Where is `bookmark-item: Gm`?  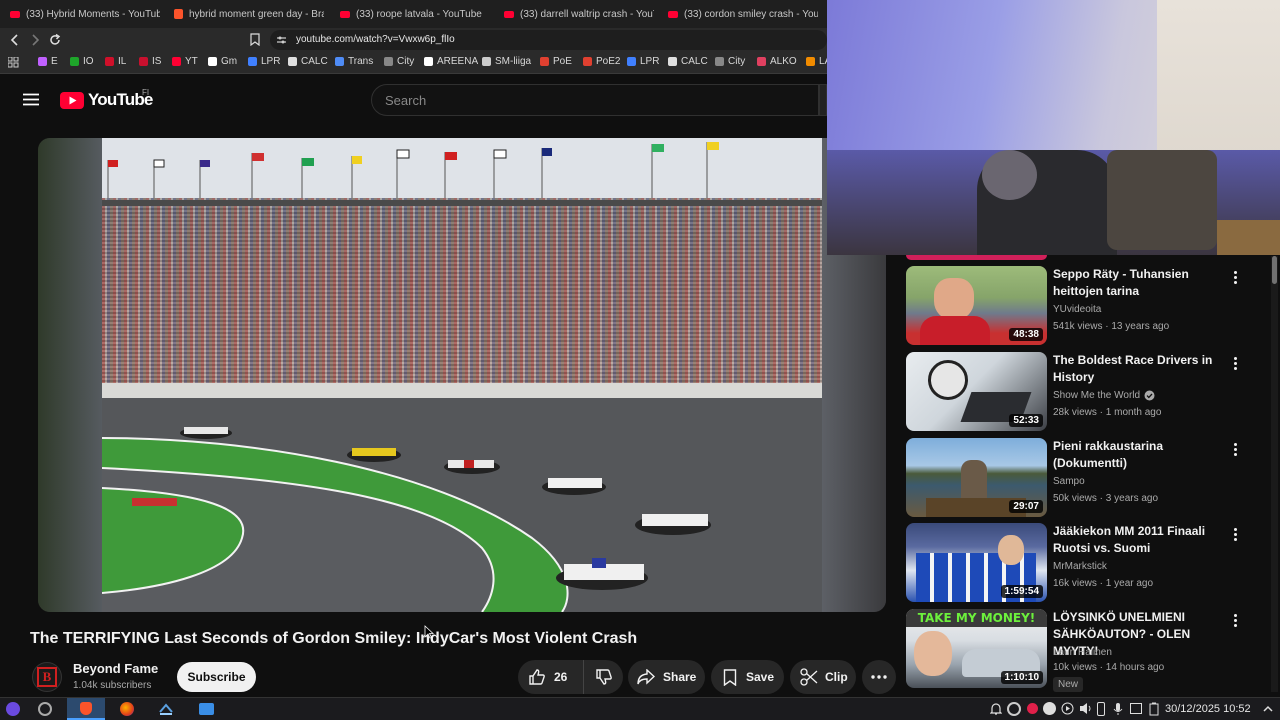
bookmark-item: Gm is located at coordinates (222, 61).